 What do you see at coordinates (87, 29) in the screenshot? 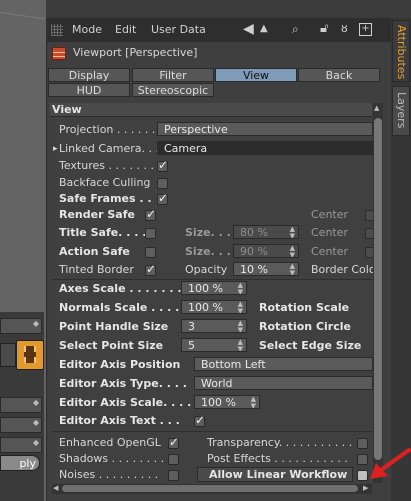
I see `menu-mode: Mode` at bounding box center [87, 29].